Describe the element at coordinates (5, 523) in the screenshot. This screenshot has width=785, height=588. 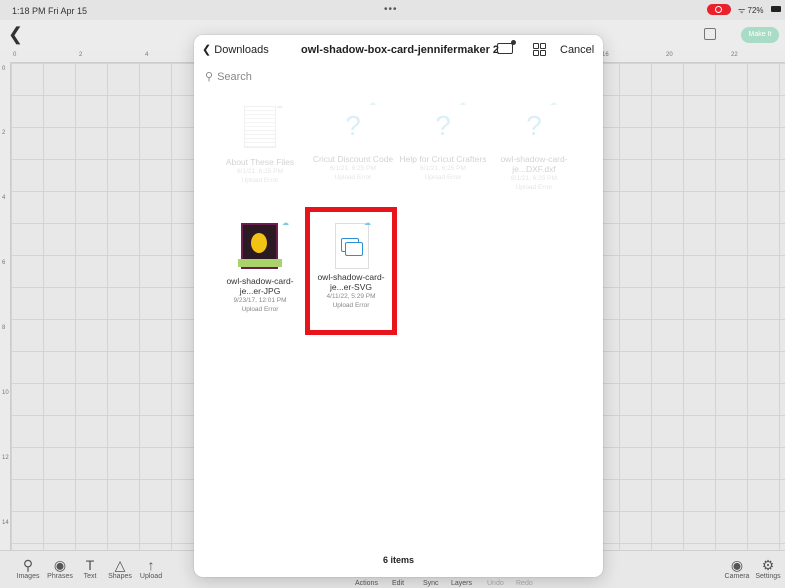
I see `ruler-tick: 14` at that location.